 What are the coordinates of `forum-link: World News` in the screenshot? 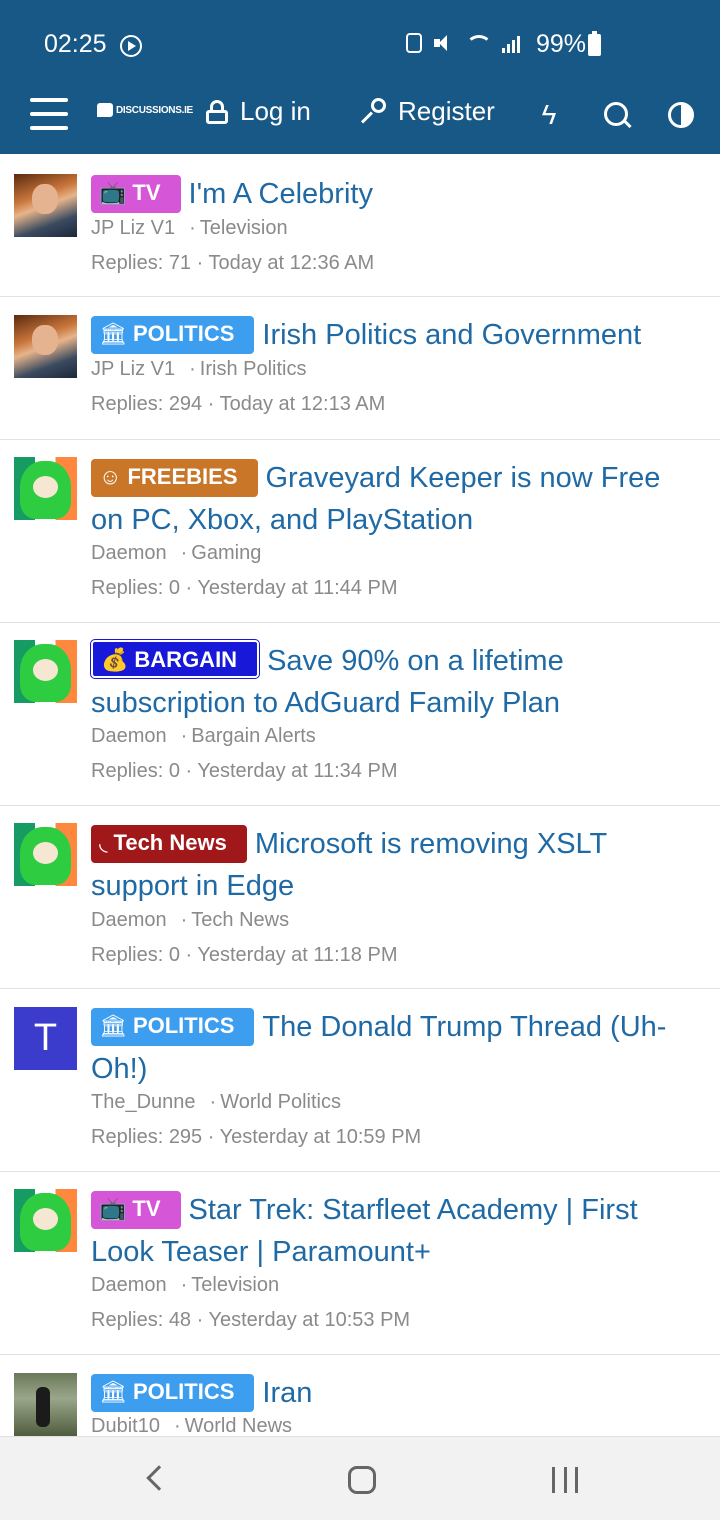 It's located at (238, 1425).